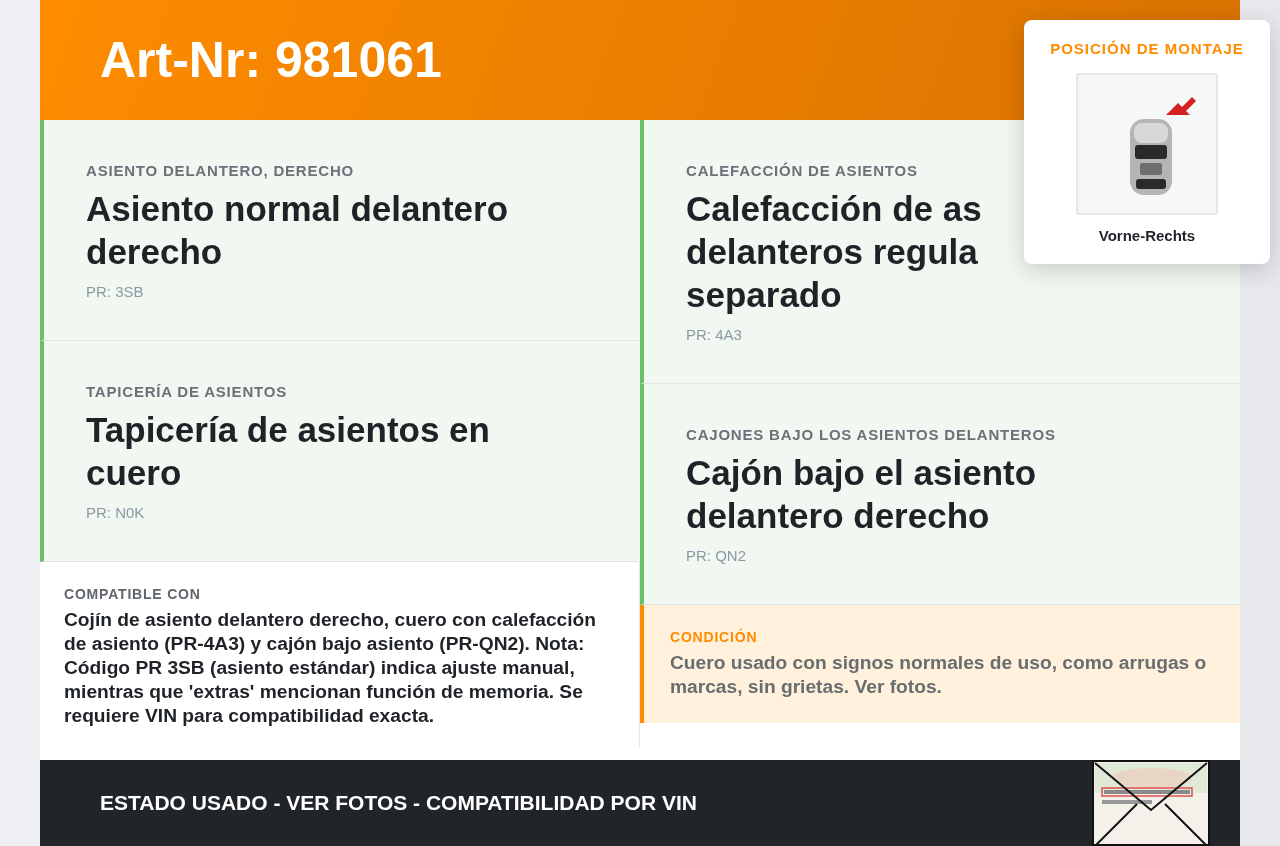 This screenshot has height=846, width=1280. Describe the element at coordinates (1147, 235) in the screenshot. I see `position-label: Vorne-Rechts` at that location.